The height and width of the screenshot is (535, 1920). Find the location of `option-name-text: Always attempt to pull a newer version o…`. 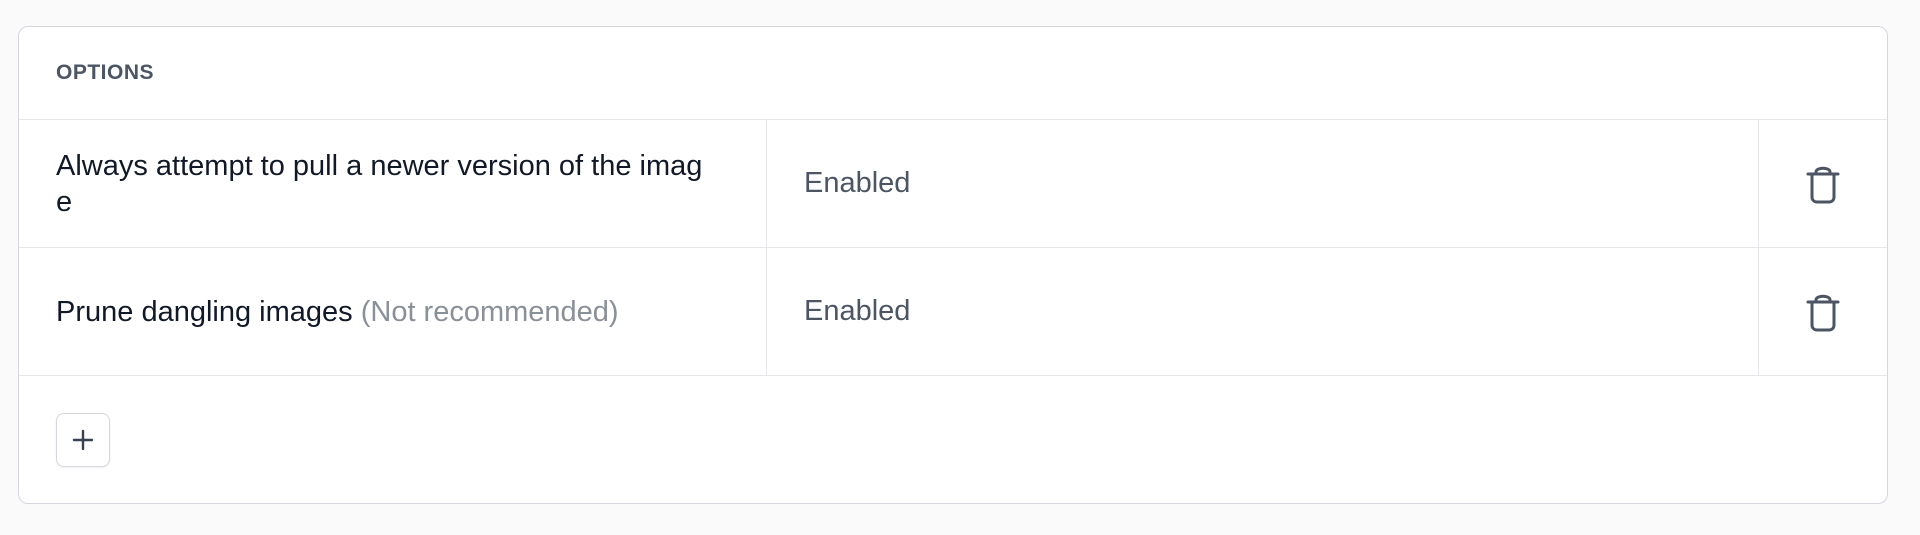

option-name-text: Always attempt to pull a newer version o… is located at coordinates (379, 183).